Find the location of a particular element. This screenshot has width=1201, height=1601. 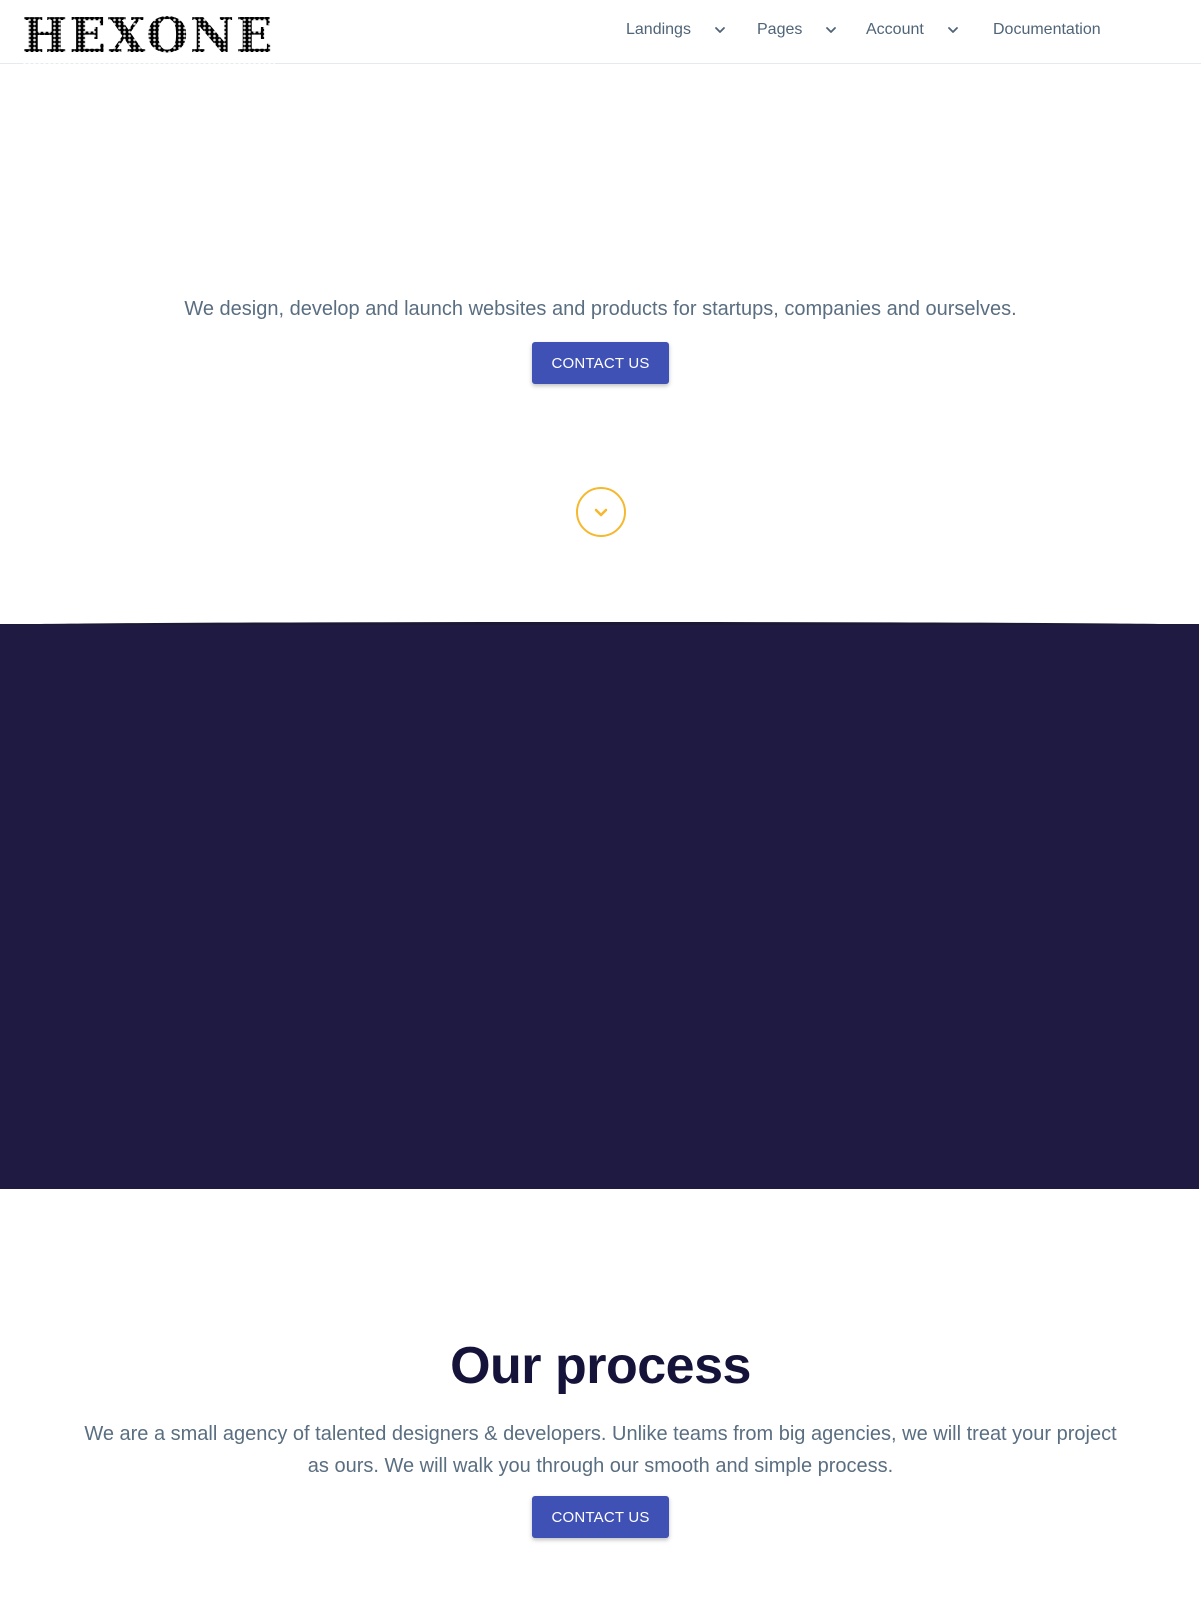

nav-item-landings: Landings is located at coordinates (676, 30).